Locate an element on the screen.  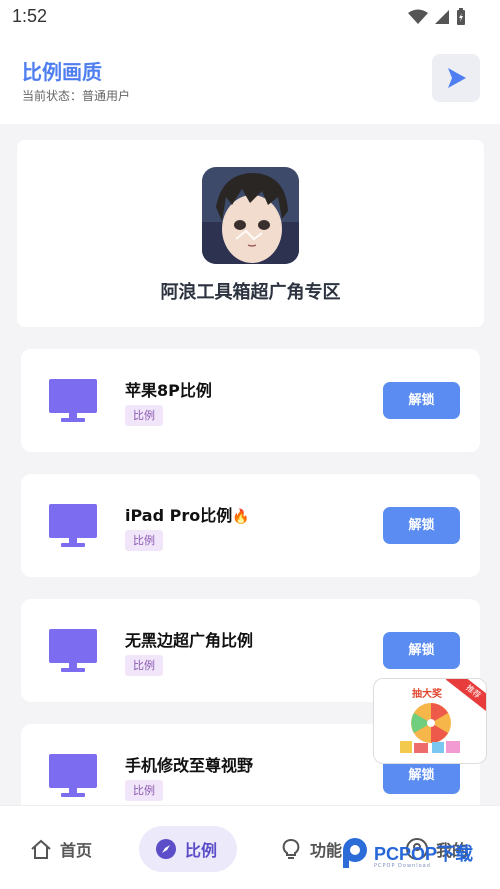
cell-signal-icon is located at coordinates (442, 17).